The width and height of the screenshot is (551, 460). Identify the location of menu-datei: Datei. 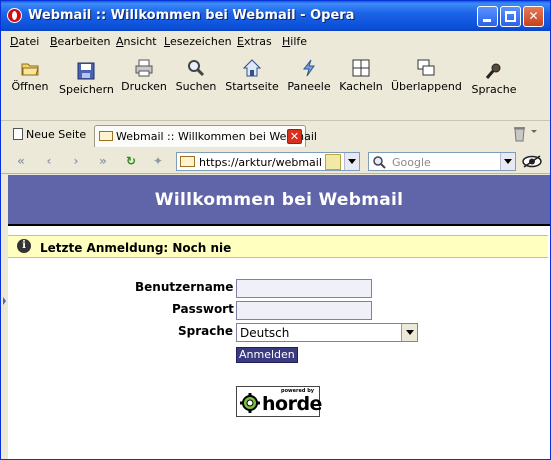
(24, 41).